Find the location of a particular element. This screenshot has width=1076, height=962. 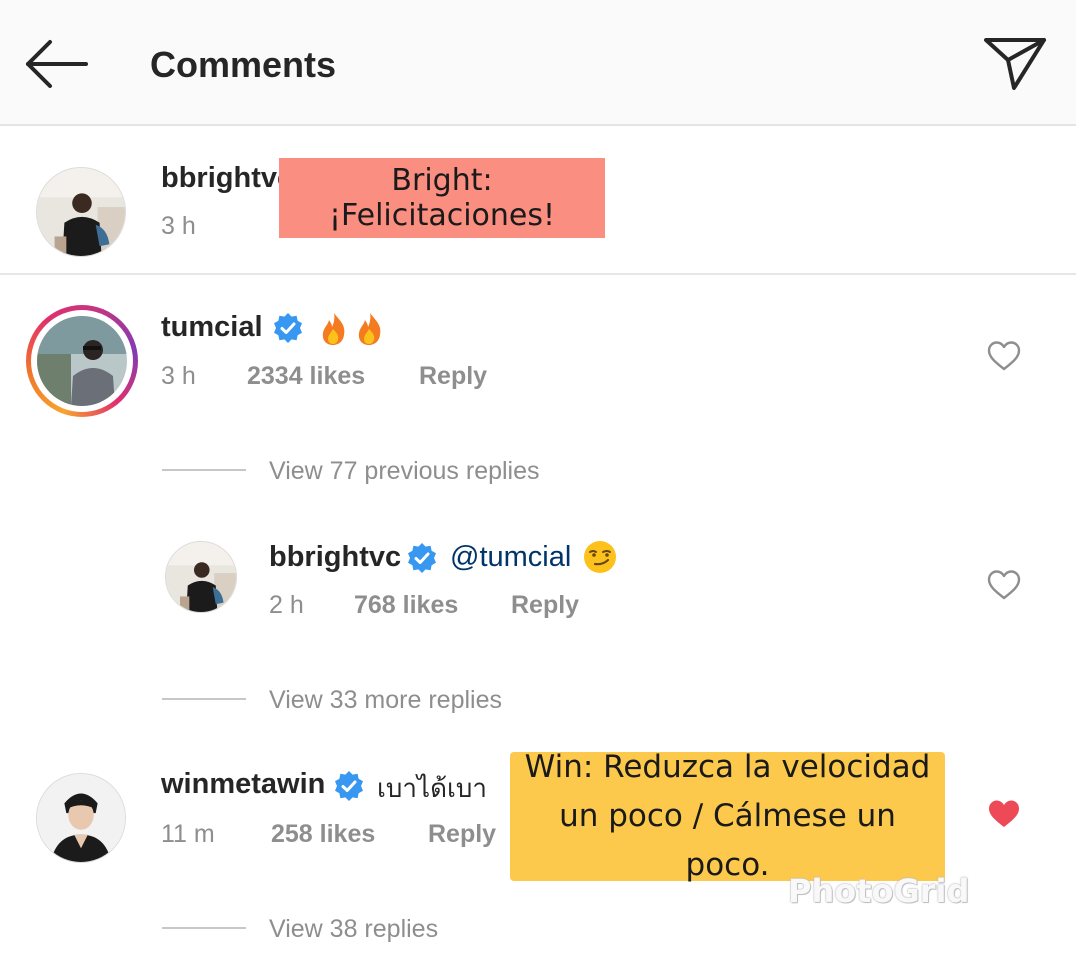

fire-emoji-icon is located at coordinates (351, 329).